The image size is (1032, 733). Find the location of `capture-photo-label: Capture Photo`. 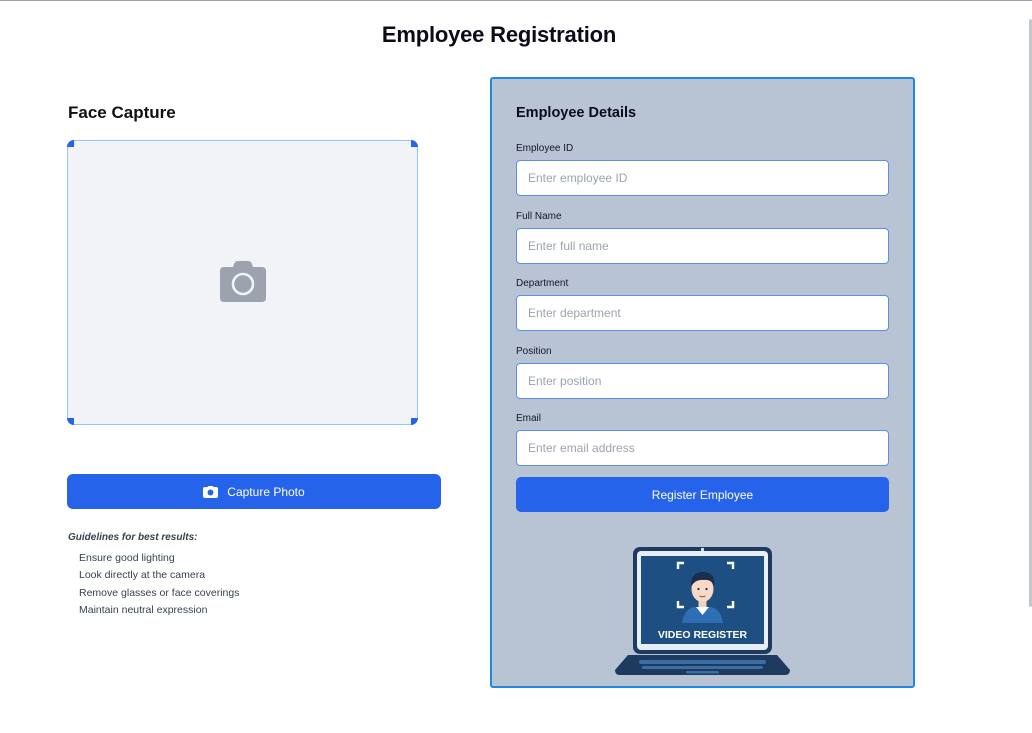

capture-photo-label: Capture Photo is located at coordinates (266, 491).